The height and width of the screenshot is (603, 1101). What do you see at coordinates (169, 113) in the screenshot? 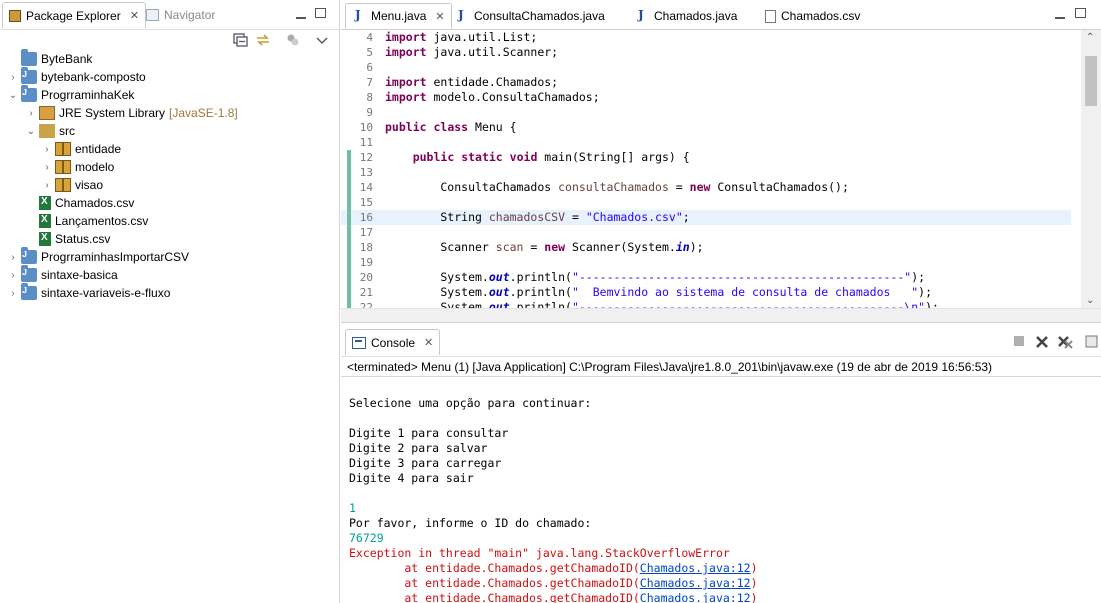
I see `tree-item-jre-library: › JRE System Library [JavaSE-1.8]` at bounding box center [169, 113].